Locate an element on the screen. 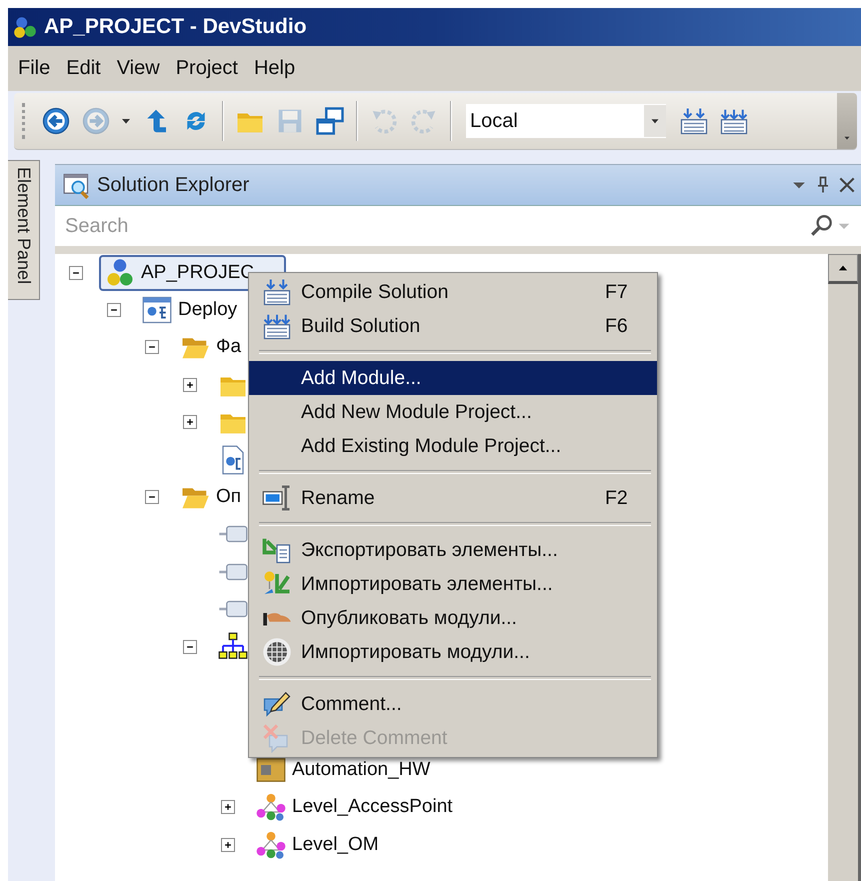 This screenshot has width=861, height=881. globe-icon is located at coordinates (277, 652).